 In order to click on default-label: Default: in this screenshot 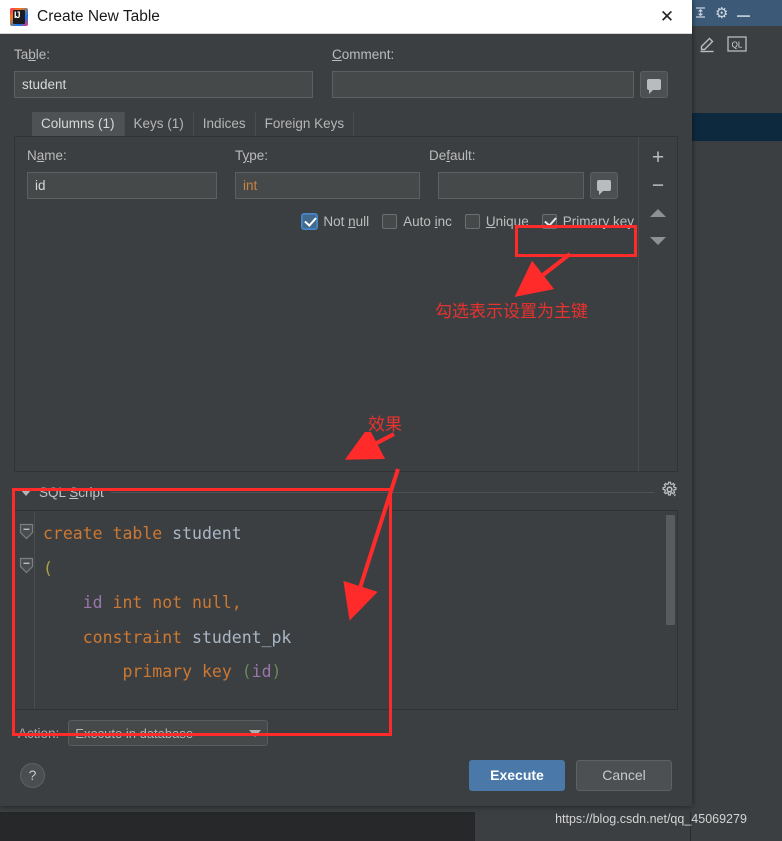, I will do `click(452, 155)`.